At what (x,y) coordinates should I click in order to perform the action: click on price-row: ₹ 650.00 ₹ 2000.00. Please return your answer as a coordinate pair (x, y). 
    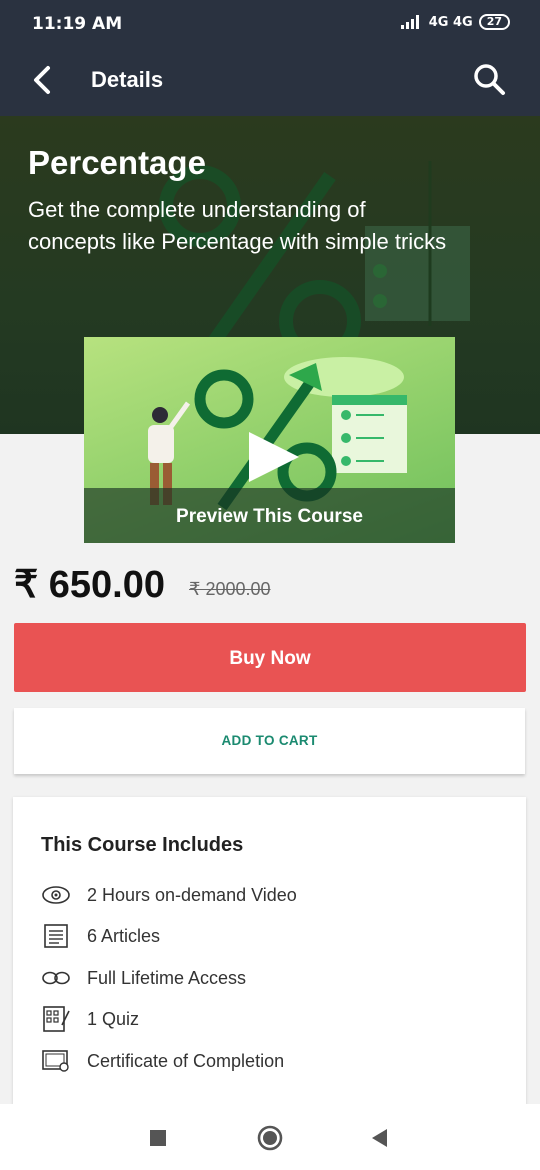
    Looking at the image, I should click on (270, 585).